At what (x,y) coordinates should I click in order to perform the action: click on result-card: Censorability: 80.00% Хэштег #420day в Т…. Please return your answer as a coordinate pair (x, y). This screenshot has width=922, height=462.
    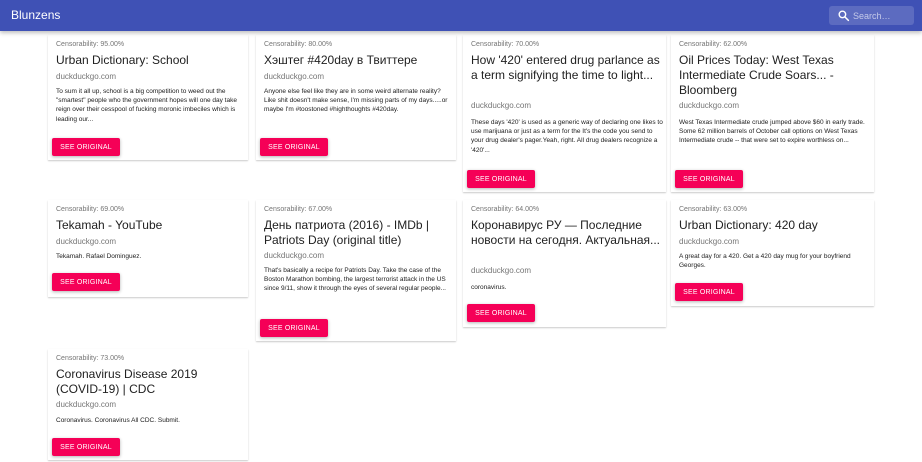
    Looking at the image, I should click on (356, 97).